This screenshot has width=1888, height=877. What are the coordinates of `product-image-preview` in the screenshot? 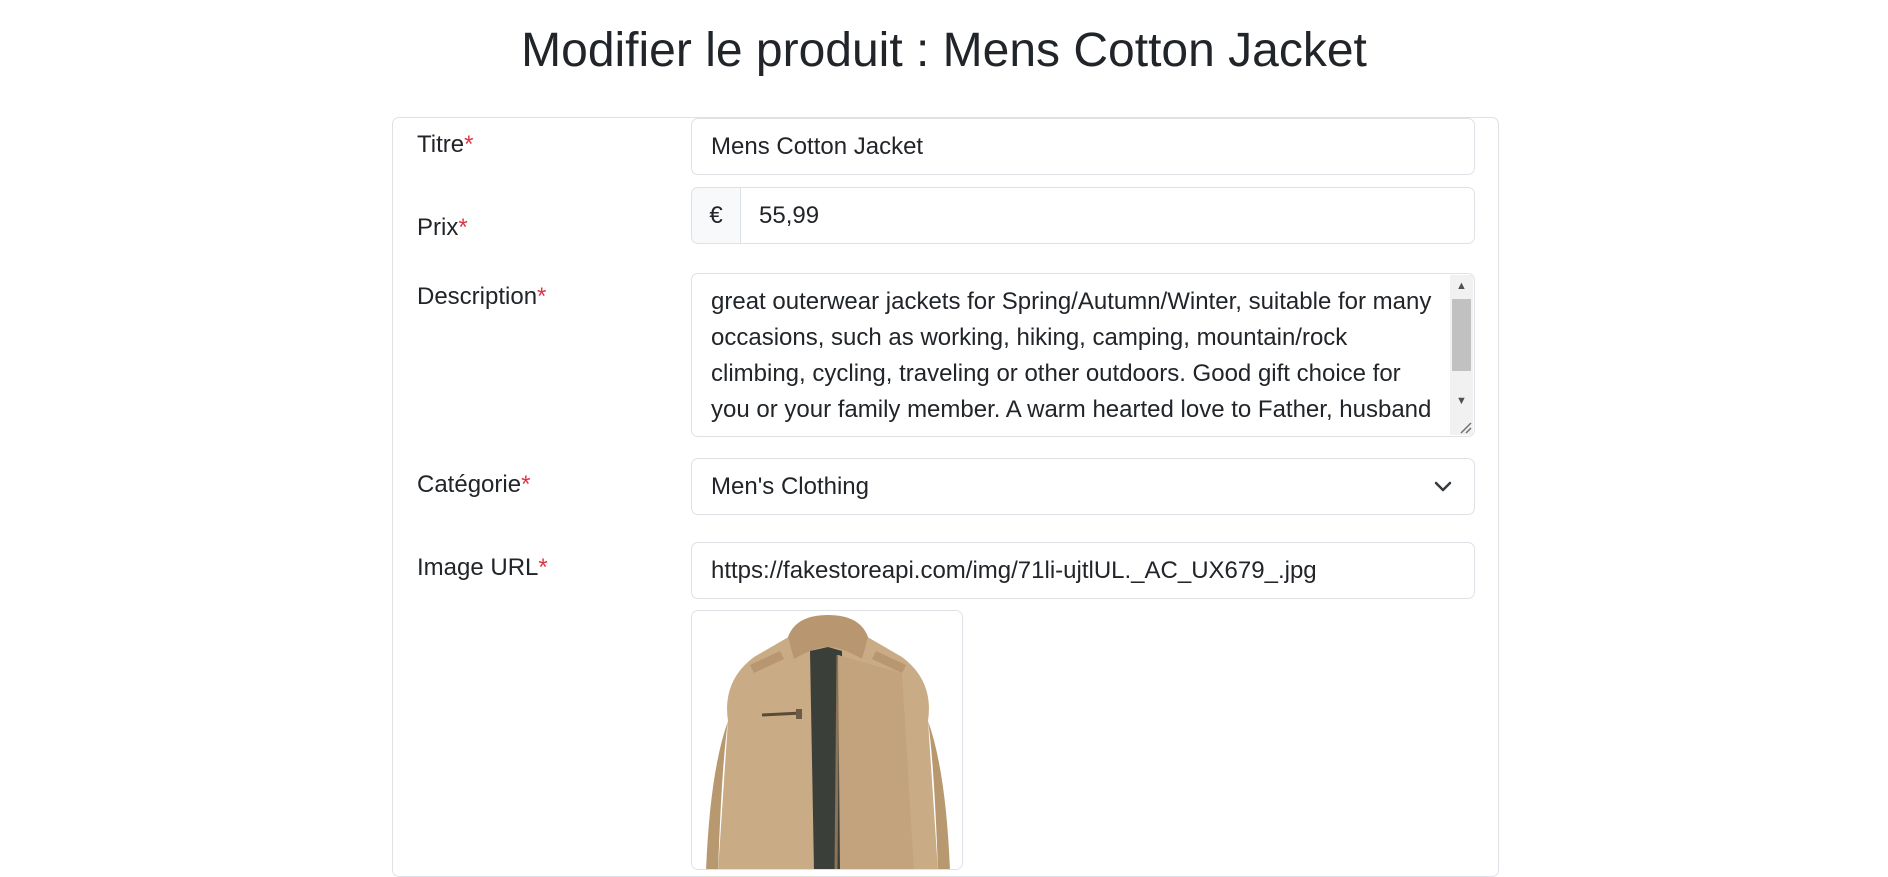 It's located at (827, 740).